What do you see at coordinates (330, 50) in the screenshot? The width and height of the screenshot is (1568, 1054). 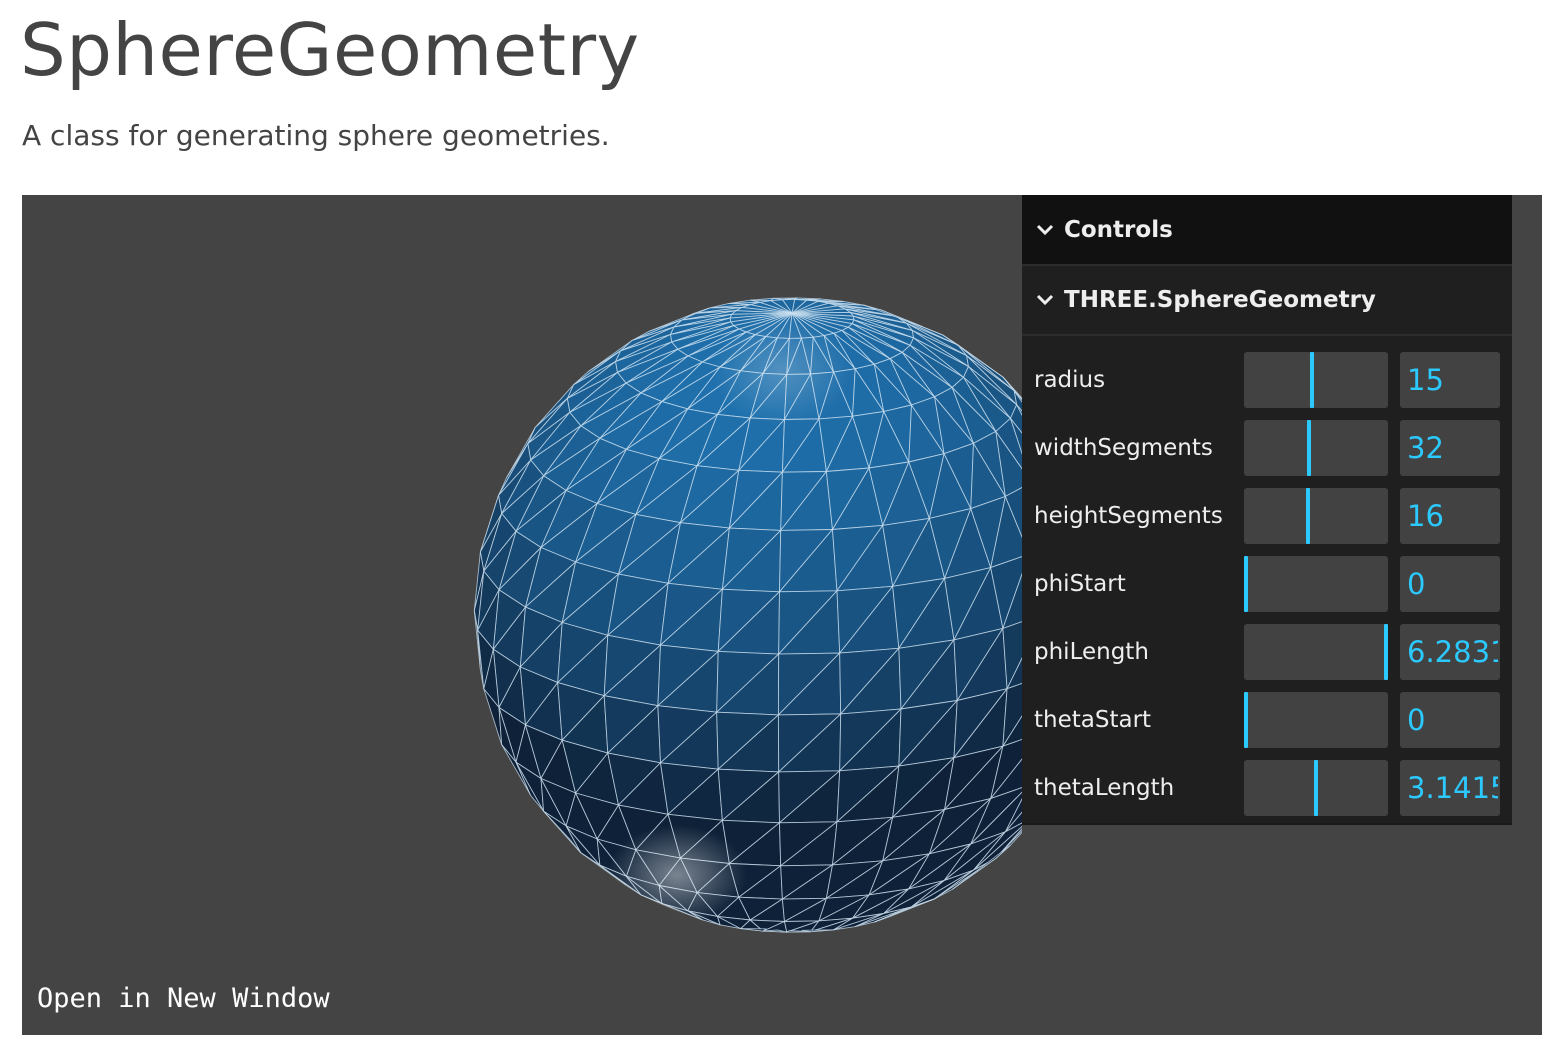 I see `page-title: SphereGeometry` at bounding box center [330, 50].